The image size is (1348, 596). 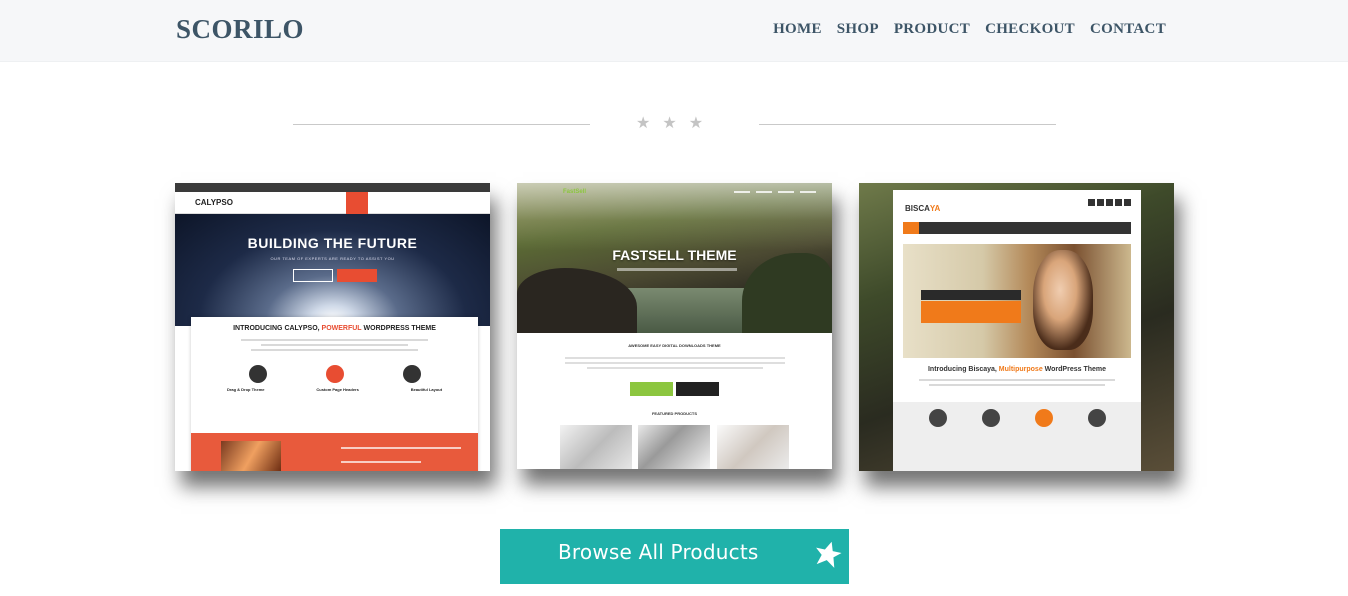 What do you see at coordinates (674, 255) in the screenshot?
I see `thumb-hero-title: FASTSELL THEME` at bounding box center [674, 255].